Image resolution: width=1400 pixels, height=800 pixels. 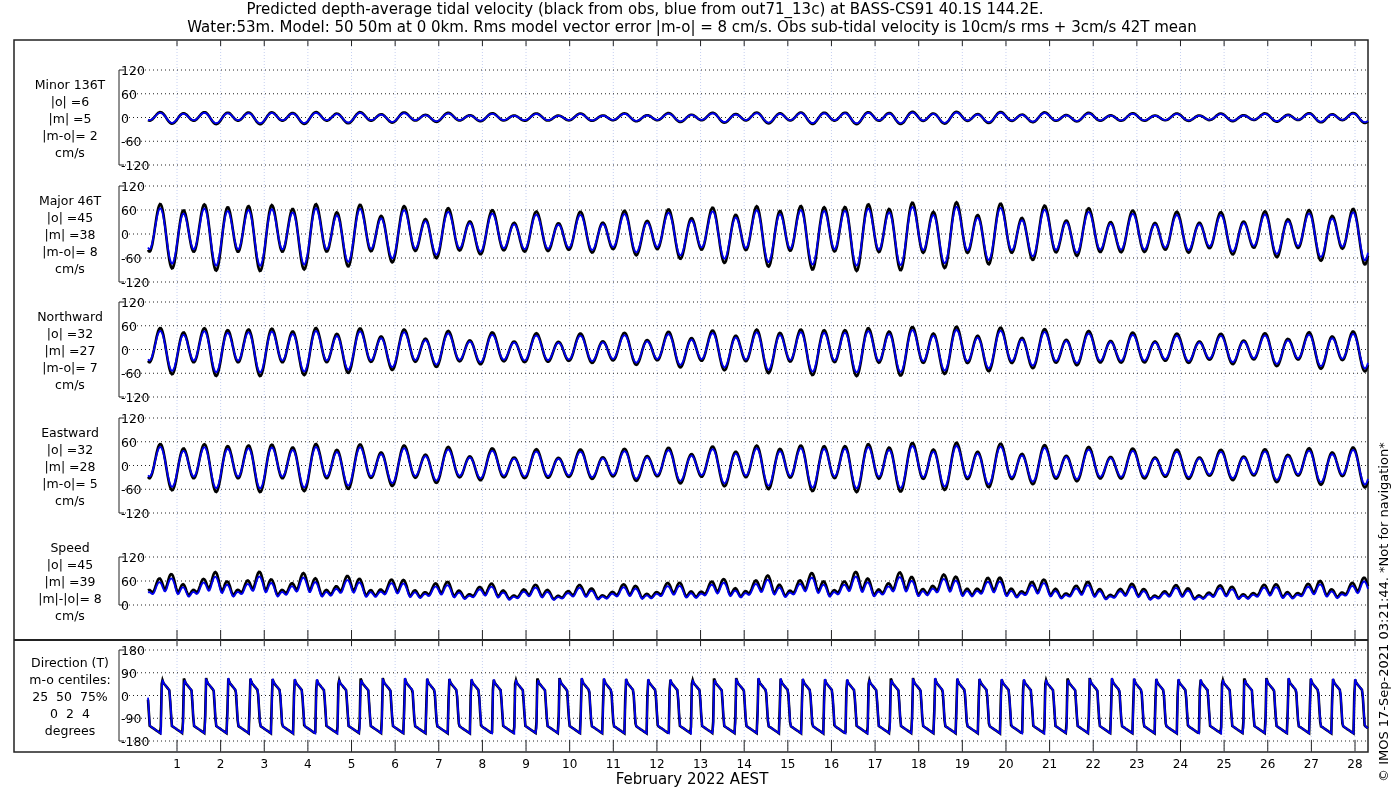 I want to click on chart-title: Predicted depth-average tidal velocity (black from obs, blue from out71_13c) at BASS-CS91 40.1S 144.2E., so click(x=645, y=9).